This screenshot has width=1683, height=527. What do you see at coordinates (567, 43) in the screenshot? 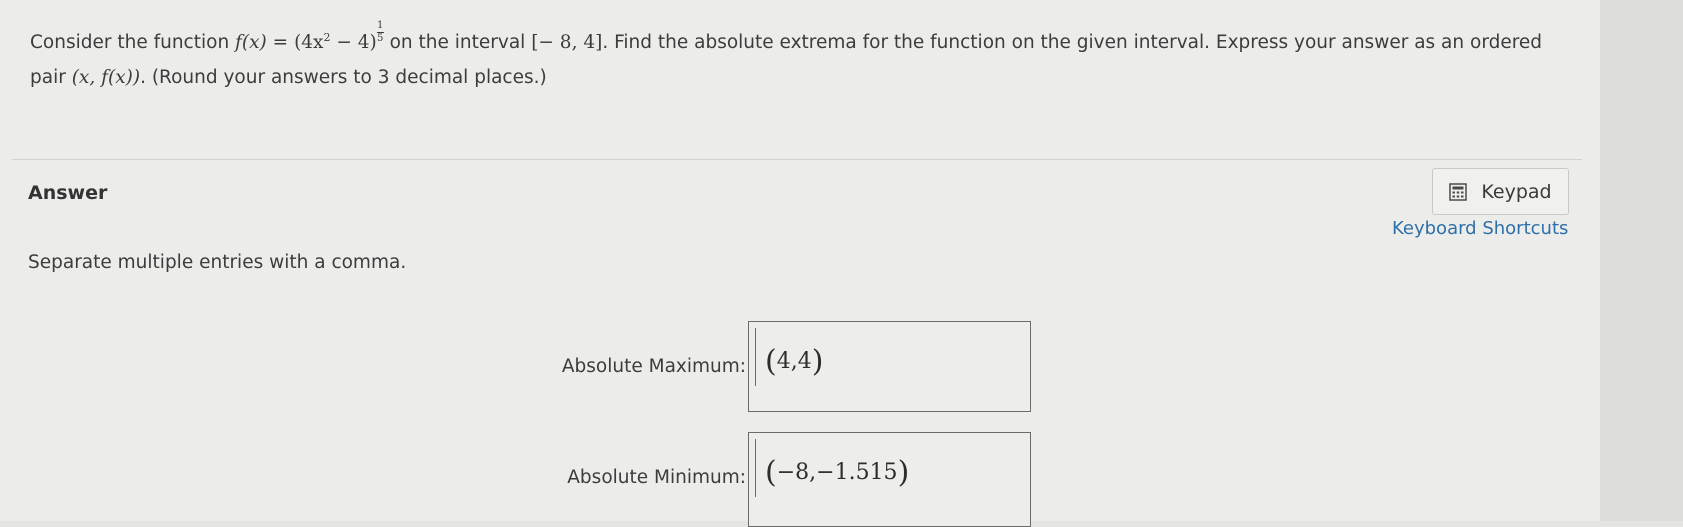
I see `interval: [− 8, 4]` at bounding box center [567, 43].